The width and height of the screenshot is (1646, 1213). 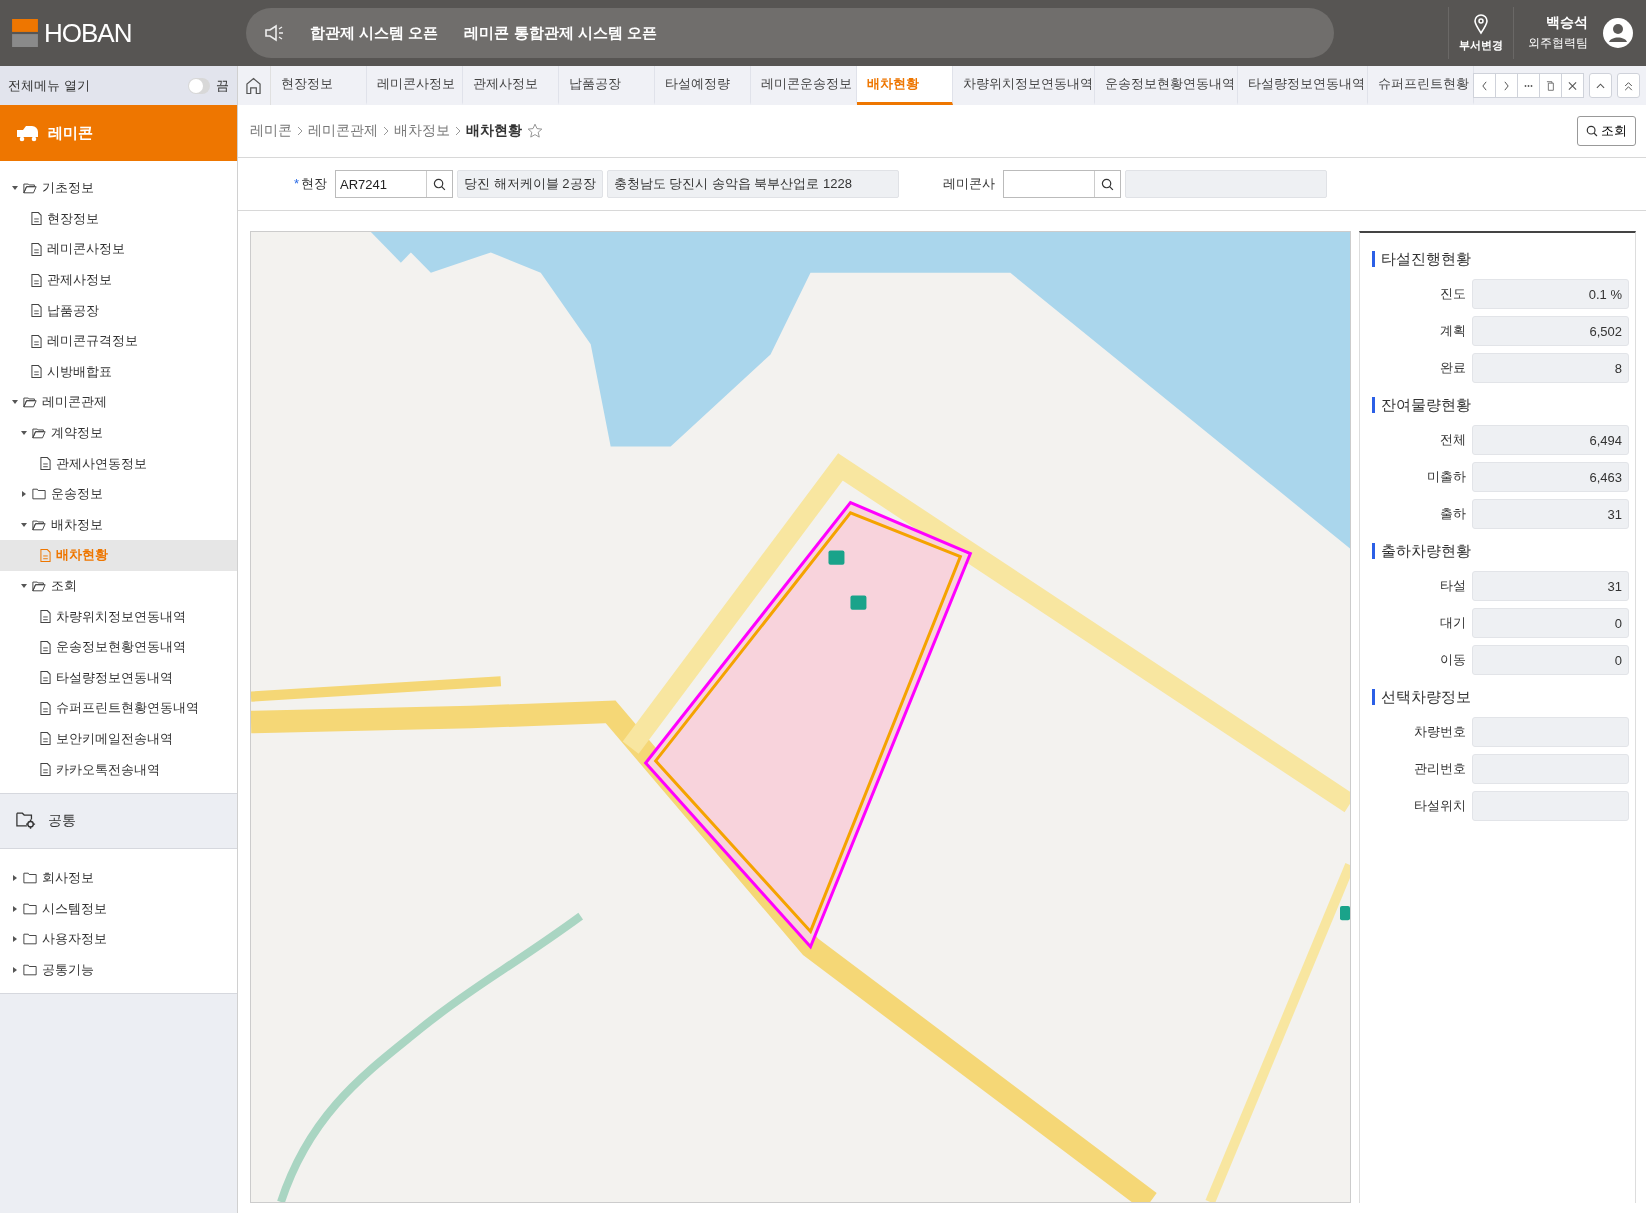 I want to click on logo-text: HOBAN, so click(x=88, y=33).